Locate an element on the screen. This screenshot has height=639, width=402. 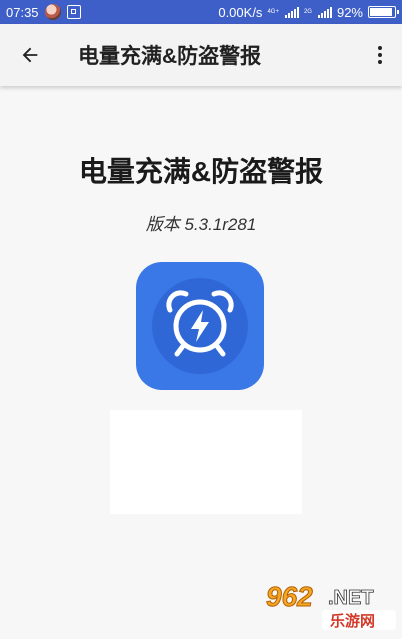
back-button is located at coordinates (30, 55).